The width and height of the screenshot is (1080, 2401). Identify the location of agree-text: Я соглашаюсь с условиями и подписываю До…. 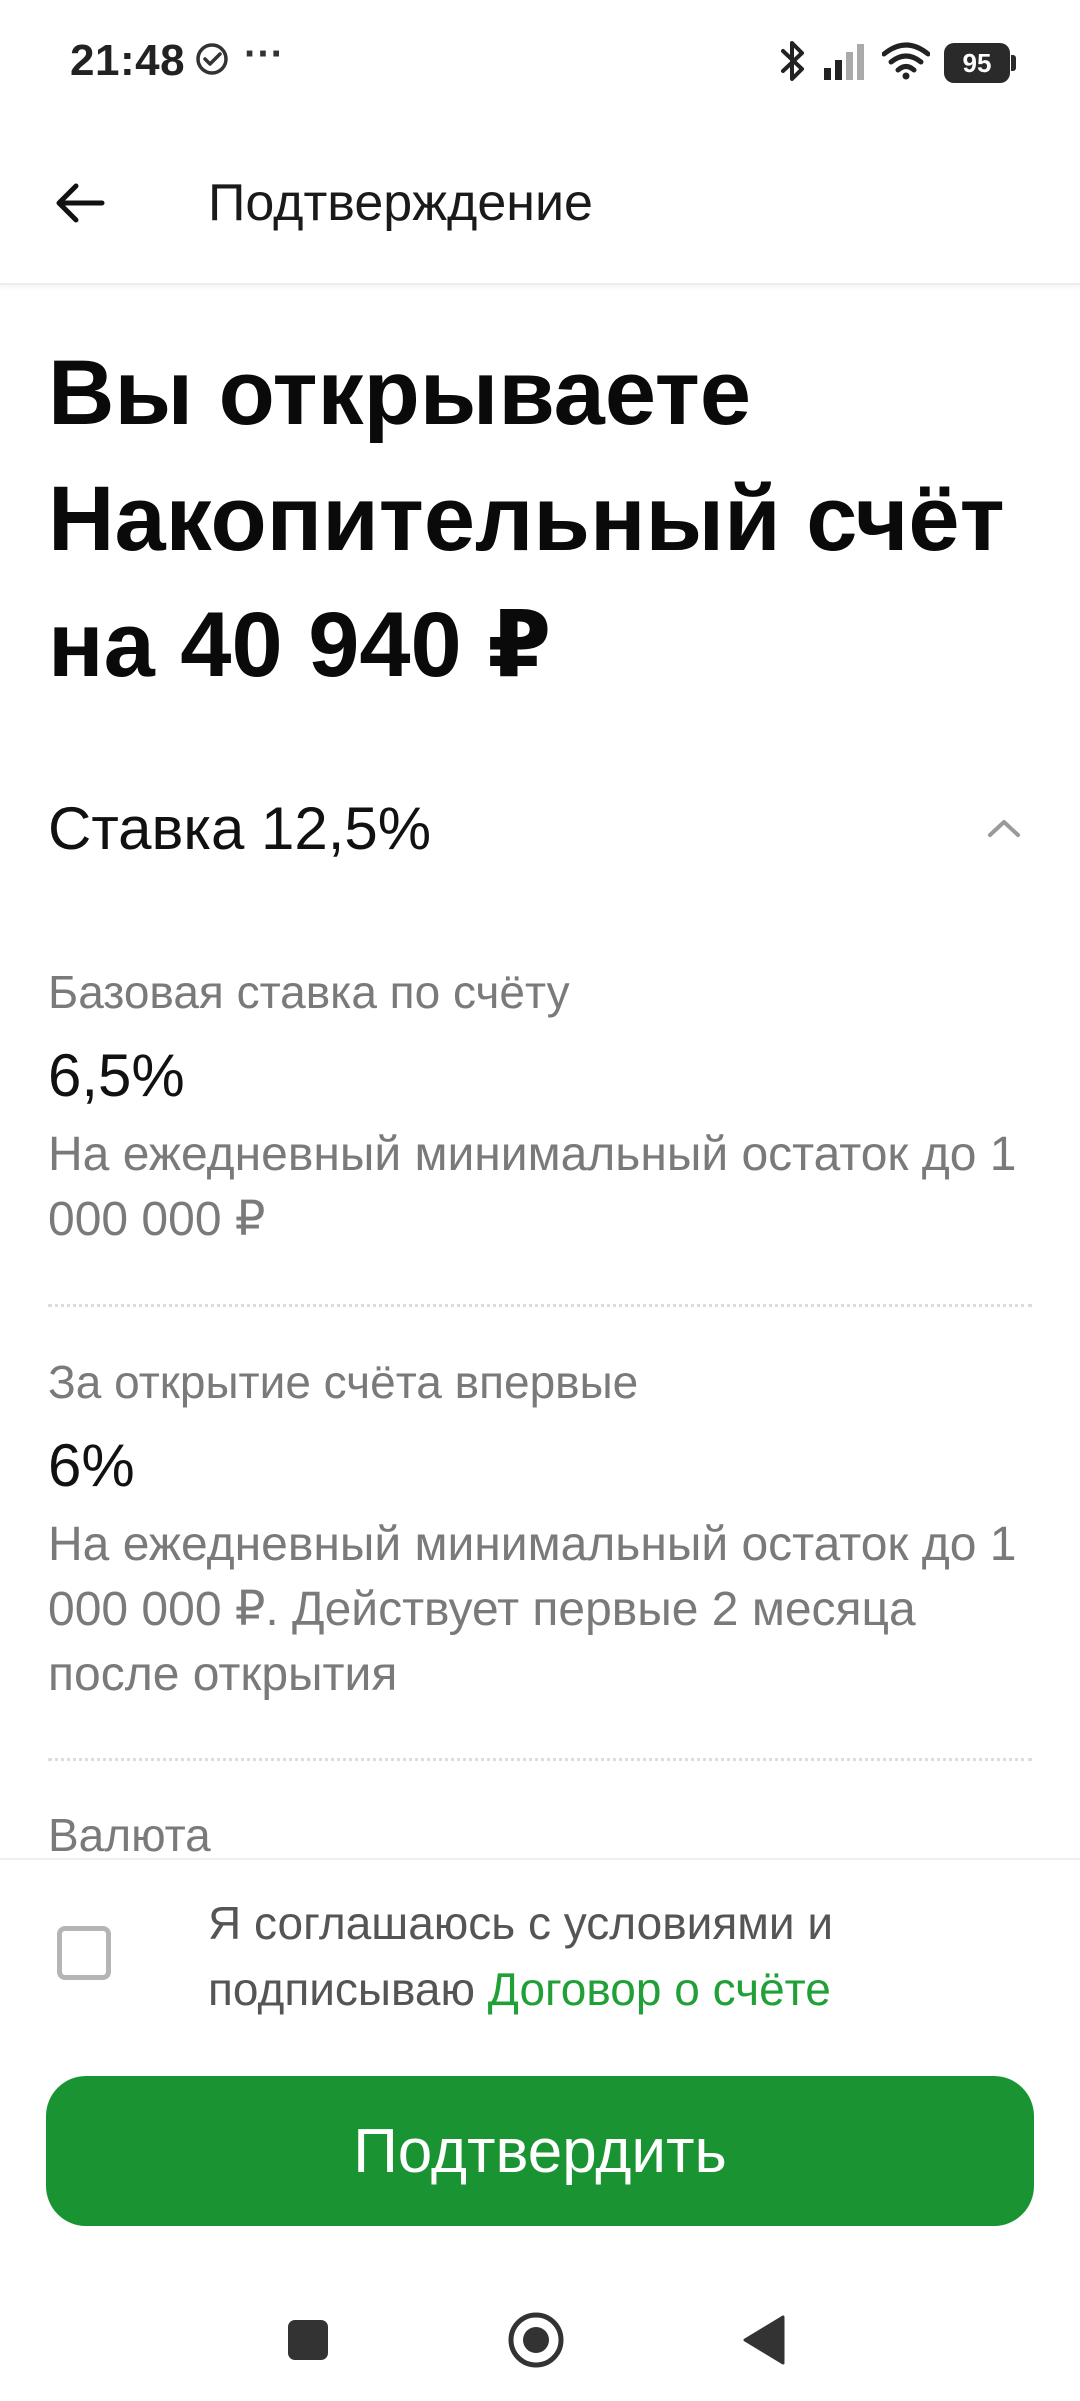
(628, 1956).